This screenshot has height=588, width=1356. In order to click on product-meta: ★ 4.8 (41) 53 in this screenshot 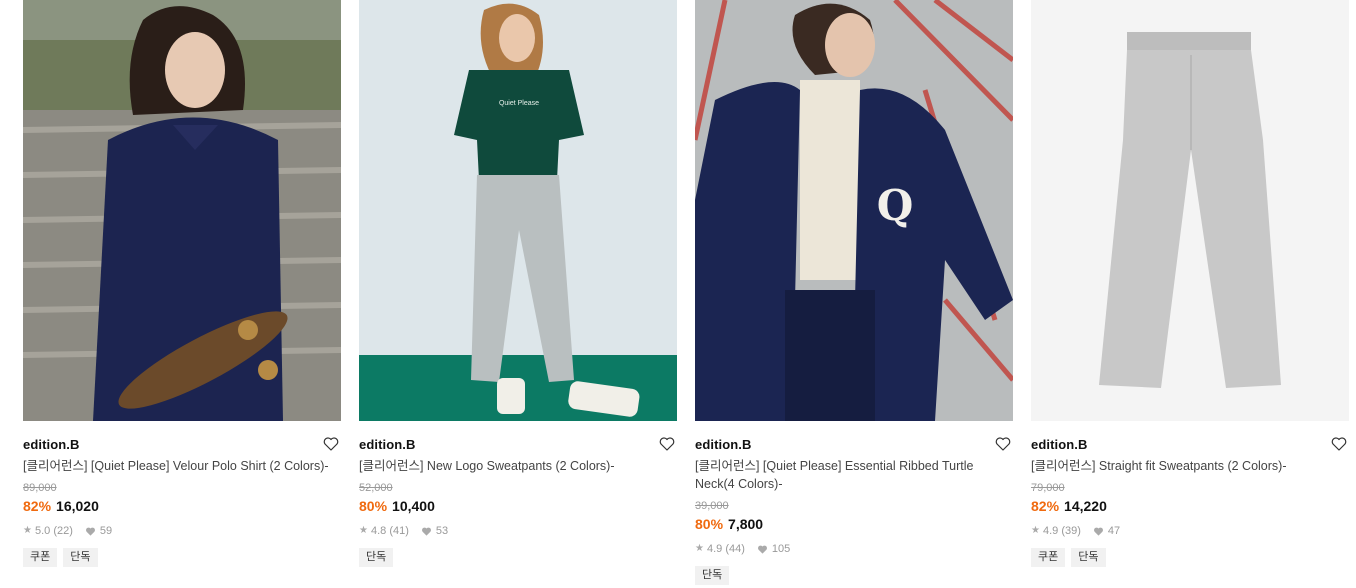, I will do `click(518, 531)`.